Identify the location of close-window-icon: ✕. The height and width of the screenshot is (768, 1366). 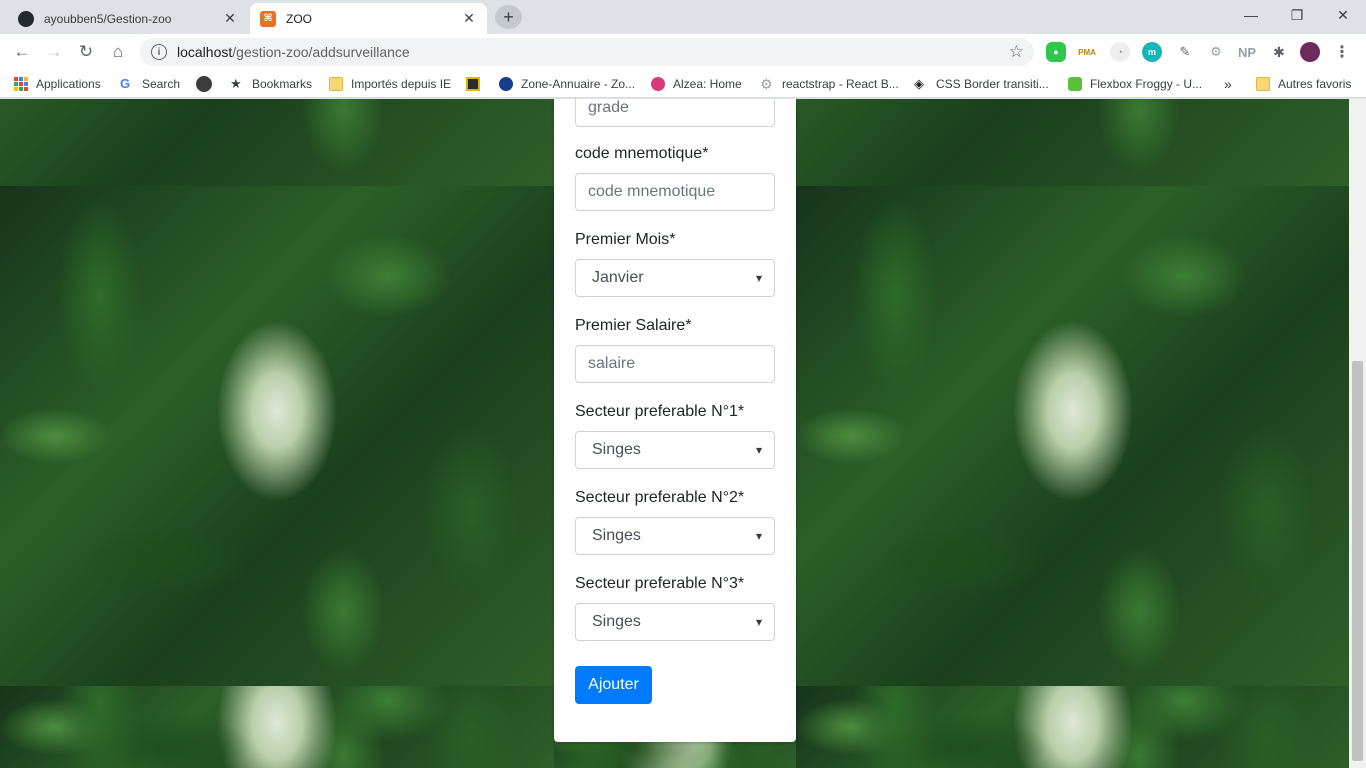
(1343, 15).